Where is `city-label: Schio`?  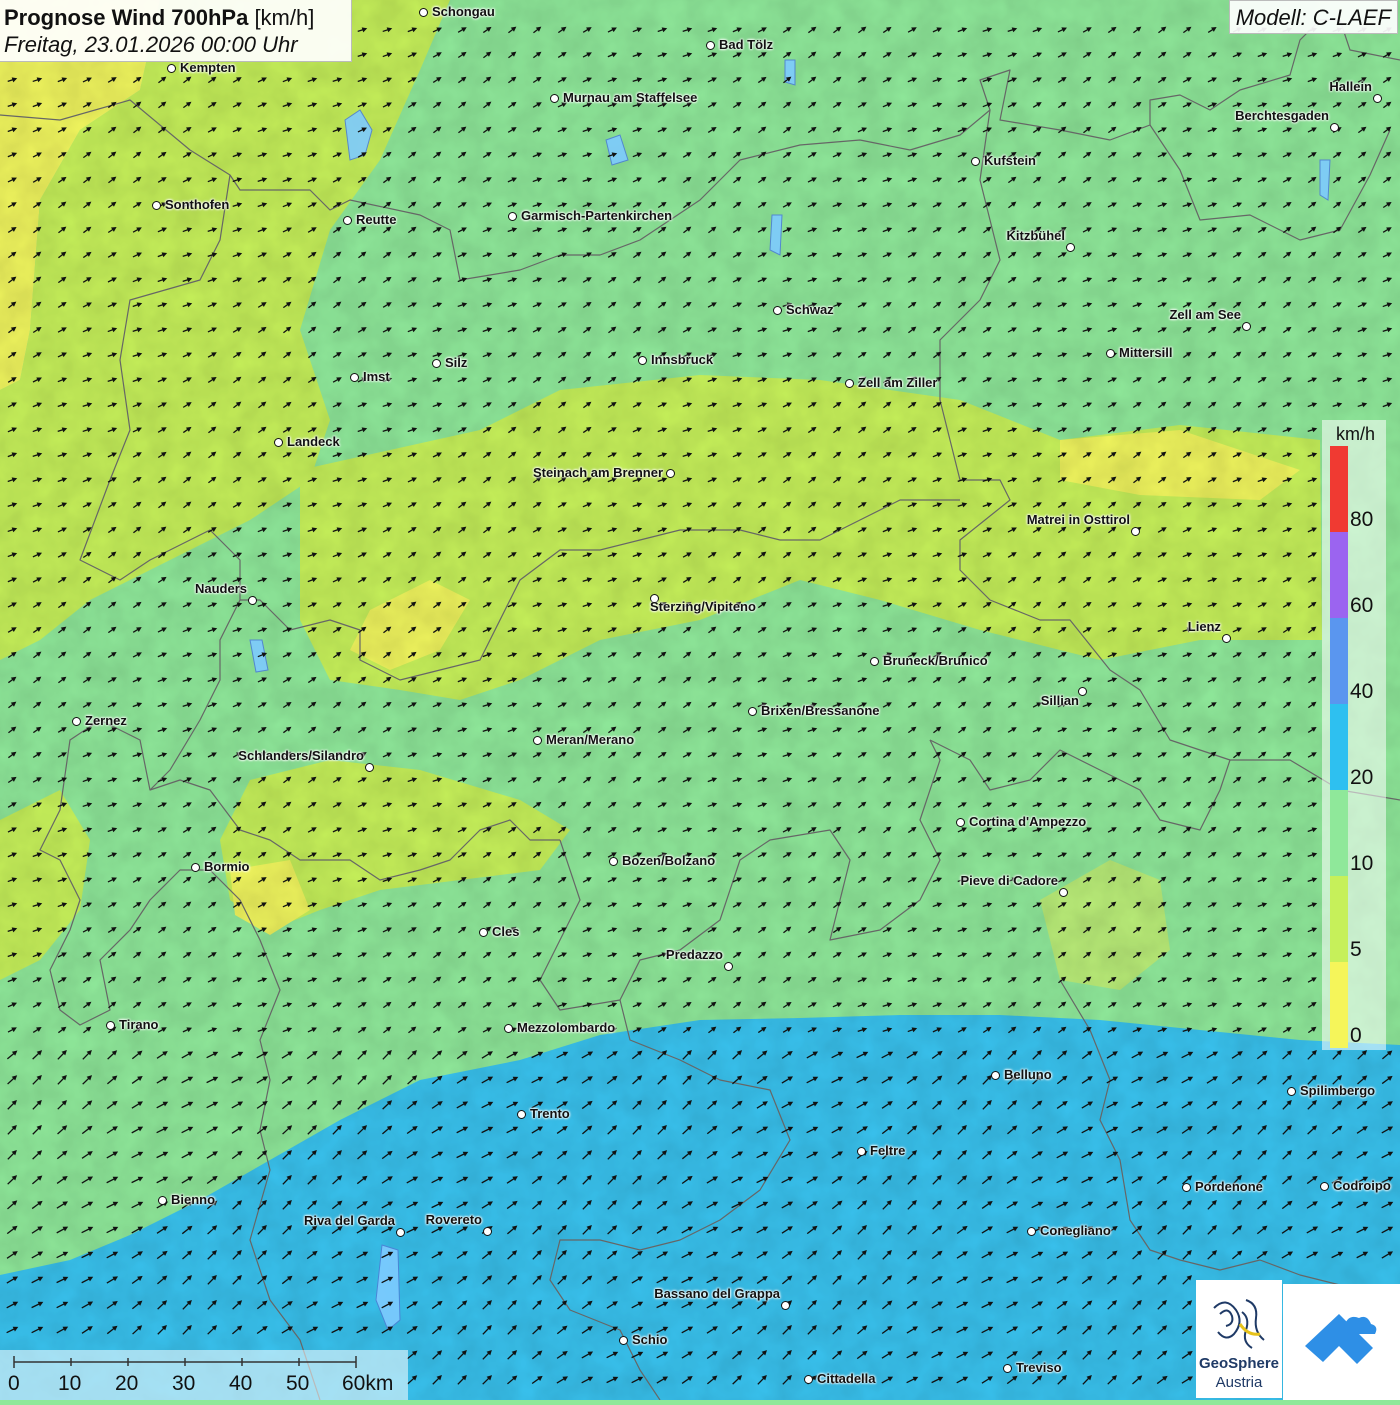 city-label: Schio is located at coordinates (649, 1339).